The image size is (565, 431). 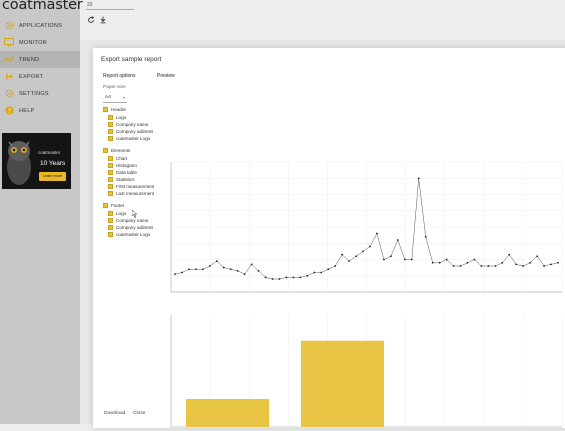 I want to click on checkbox-footer-company-address: Company address, so click(x=130, y=227).